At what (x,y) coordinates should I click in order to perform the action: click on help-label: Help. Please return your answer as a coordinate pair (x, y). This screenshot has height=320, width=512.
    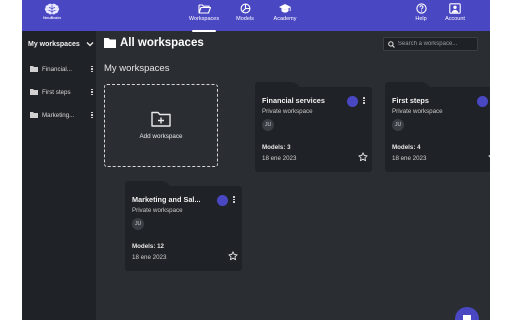
    Looking at the image, I should click on (421, 19).